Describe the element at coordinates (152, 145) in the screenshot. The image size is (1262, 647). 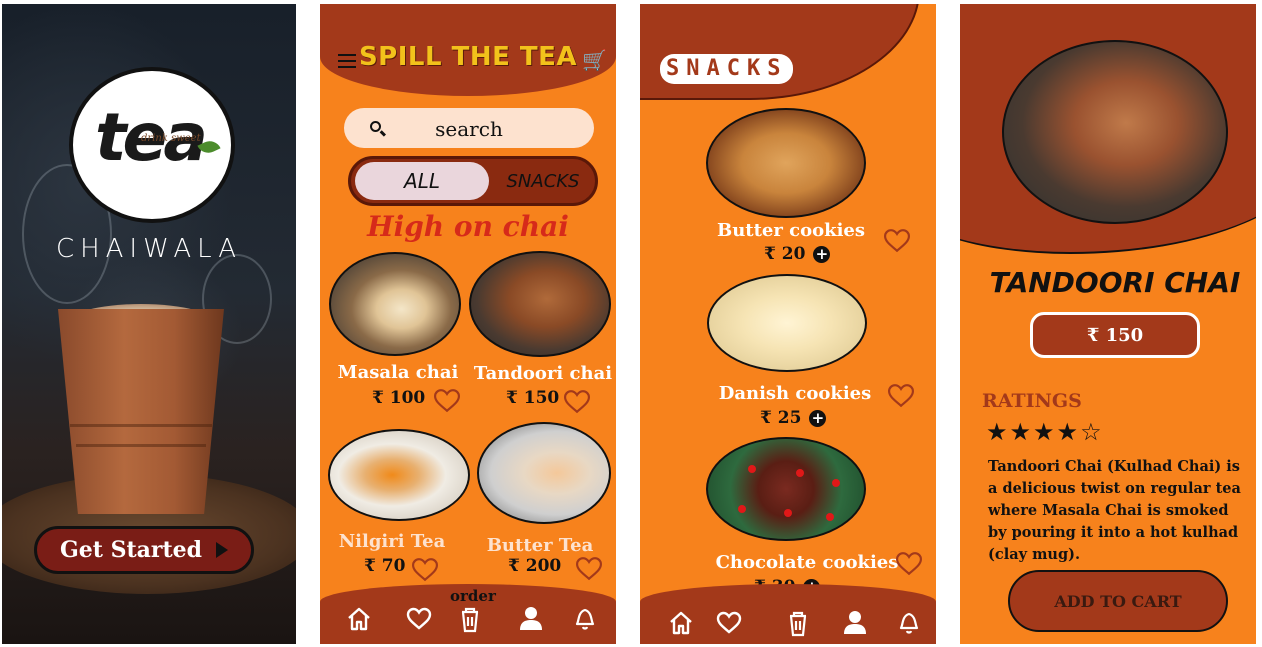
I see `app-logo: tea drink sweet` at that location.